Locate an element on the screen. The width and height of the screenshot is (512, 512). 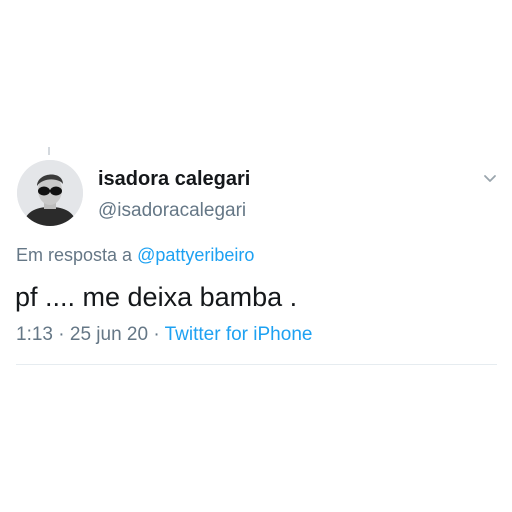
tweet-time: 1:13 is located at coordinates (34, 334).